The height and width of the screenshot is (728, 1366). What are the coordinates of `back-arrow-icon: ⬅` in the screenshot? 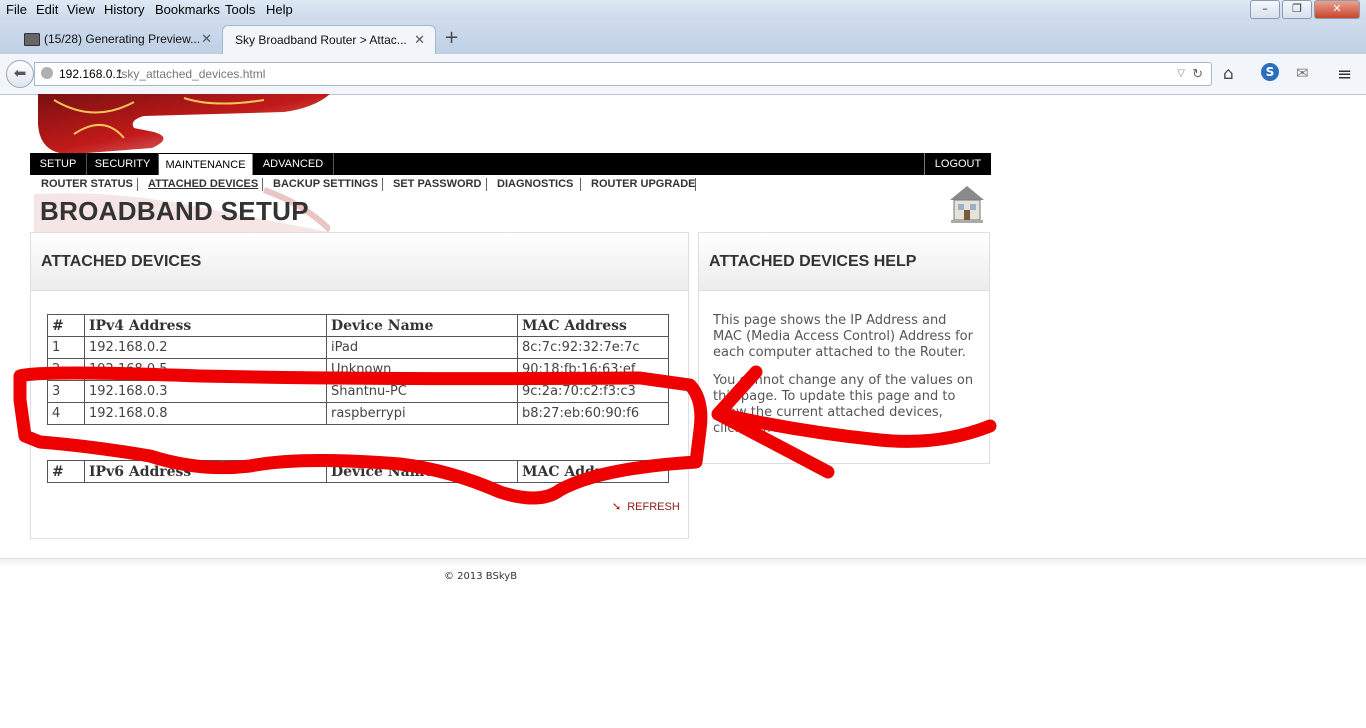 It's located at (20, 73).